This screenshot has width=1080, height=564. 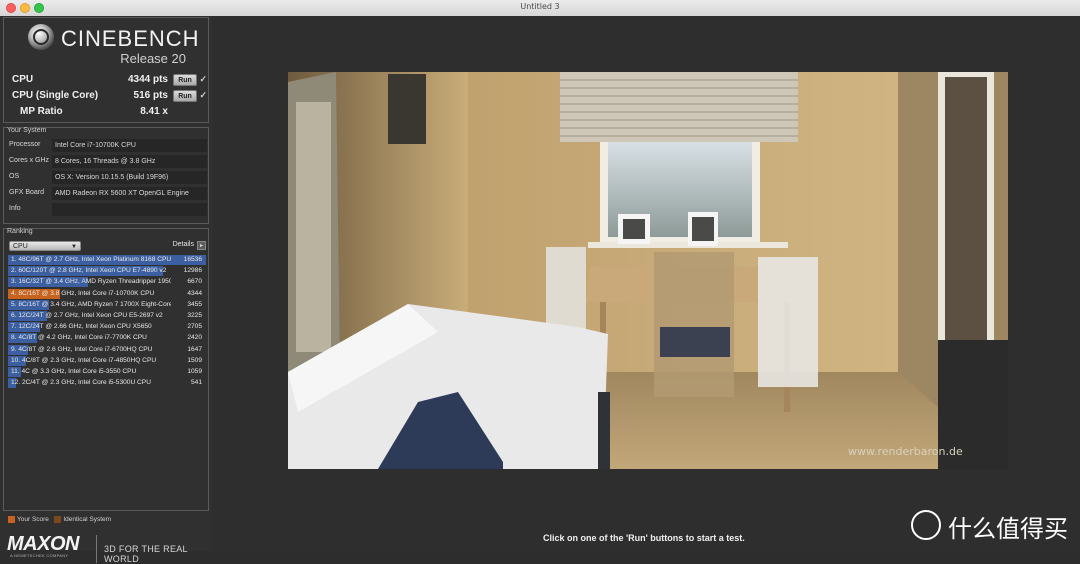 I want to click on system-value: AMD Radeon RX 5600 XT OpenGL Engine, so click(x=129, y=193).